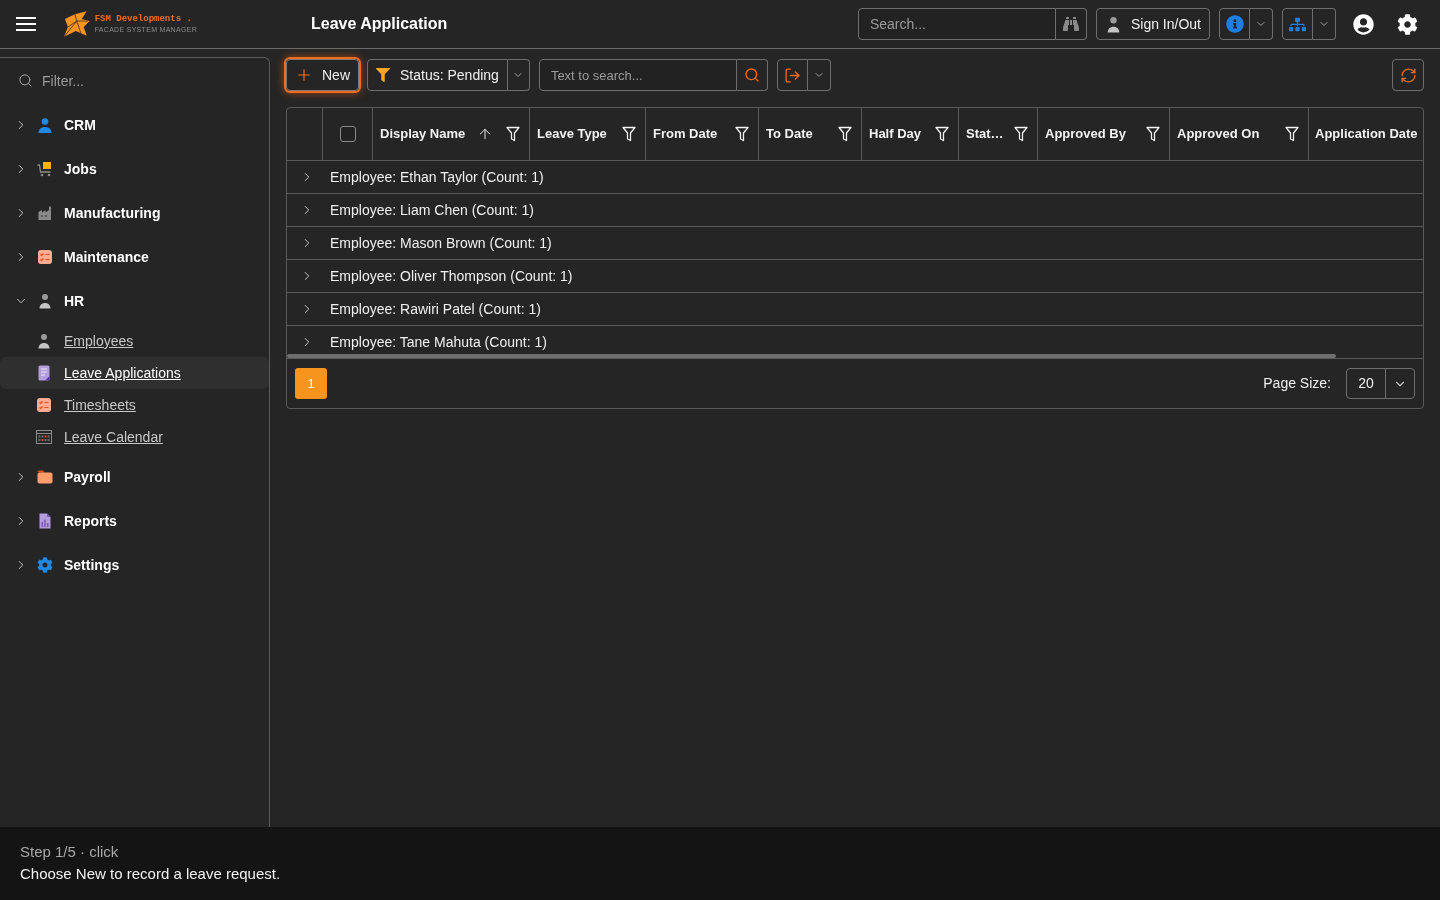 This screenshot has height=900, width=1440. Describe the element at coordinates (134, 565) in the screenshot. I see `nav-item: Settings` at that location.